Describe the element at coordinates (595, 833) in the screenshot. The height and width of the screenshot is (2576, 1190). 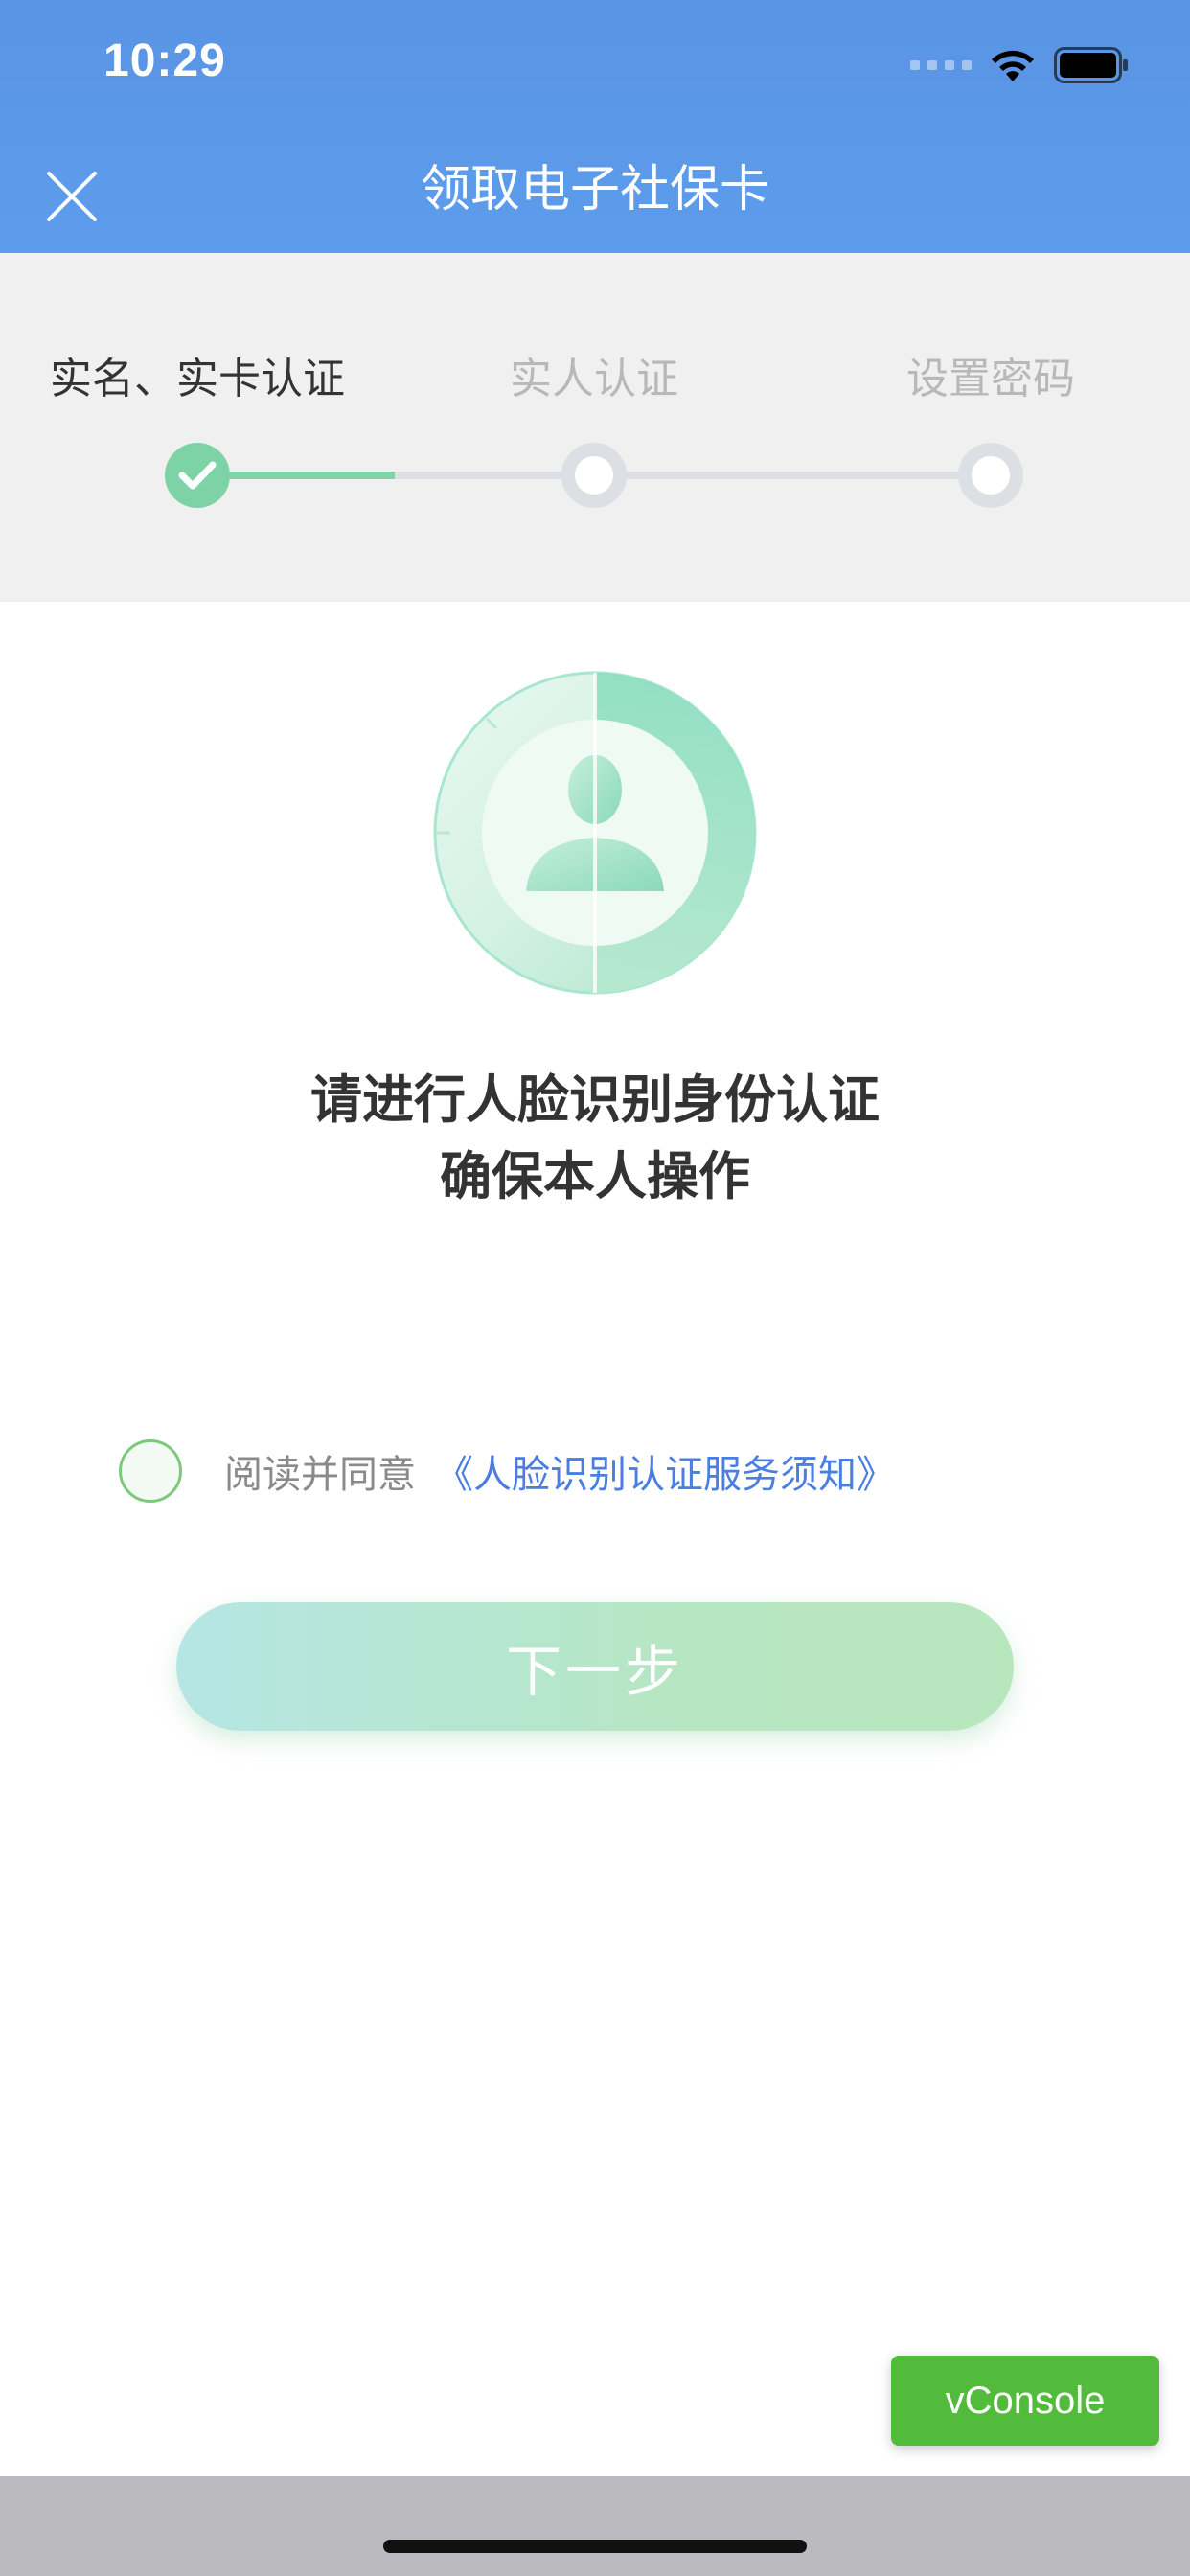
I see `face-recognition-icon` at that location.